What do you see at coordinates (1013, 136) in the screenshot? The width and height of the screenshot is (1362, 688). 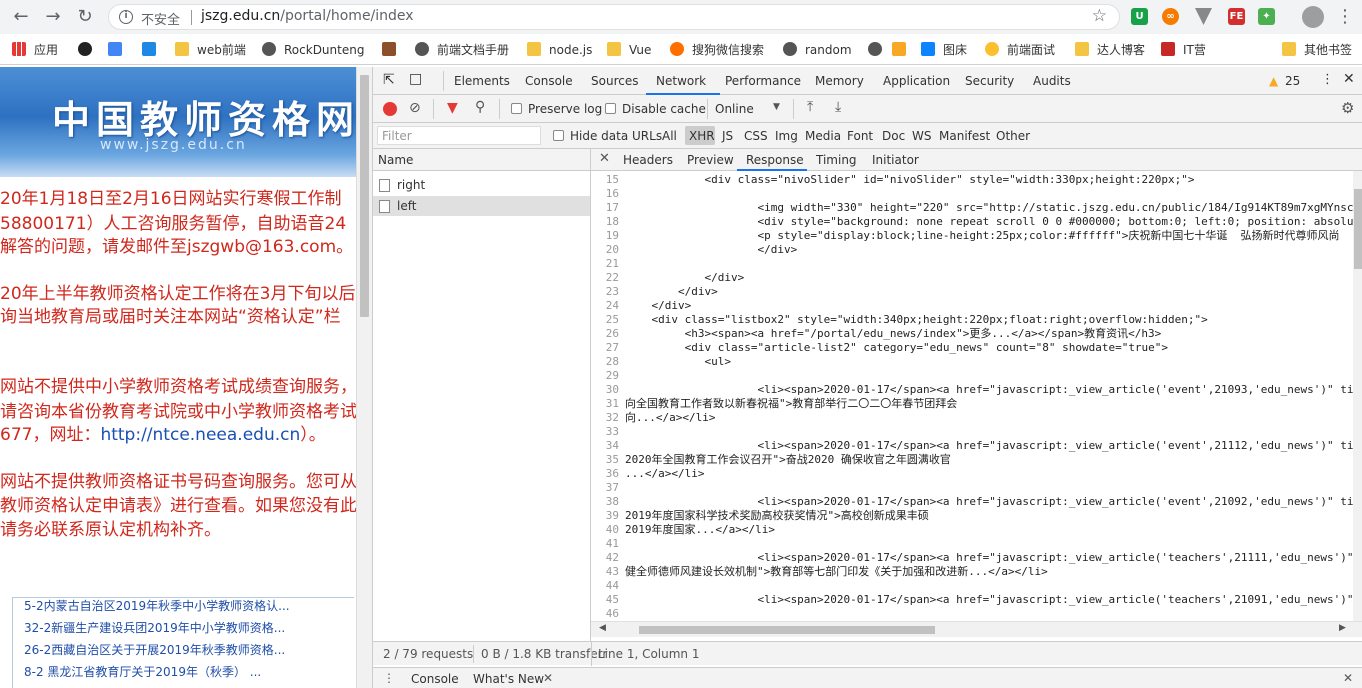 I see `filter-type-other: Other` at bounding box center [1013, 136].